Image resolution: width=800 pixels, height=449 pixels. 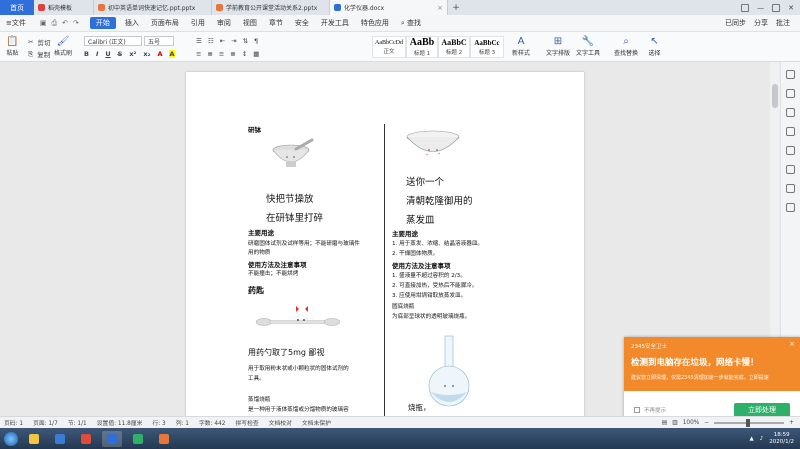 What do you see at coordinates (153, 7) in the screenshot?
I see `tab-ppt-1: 初中英语单词快速记忆.ppt.pptx` at bounding box center [153, 7].